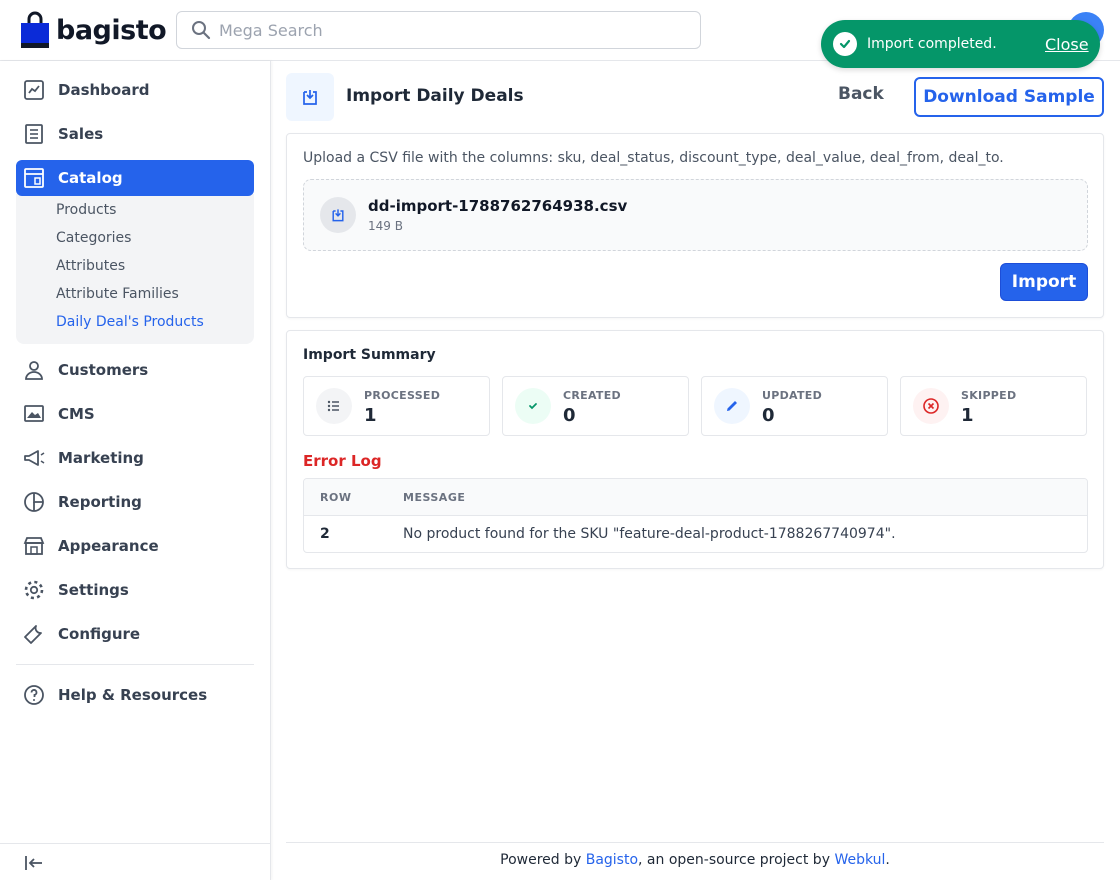  I want to click on sidebar-item-customers: Customers, so click(135, 370).